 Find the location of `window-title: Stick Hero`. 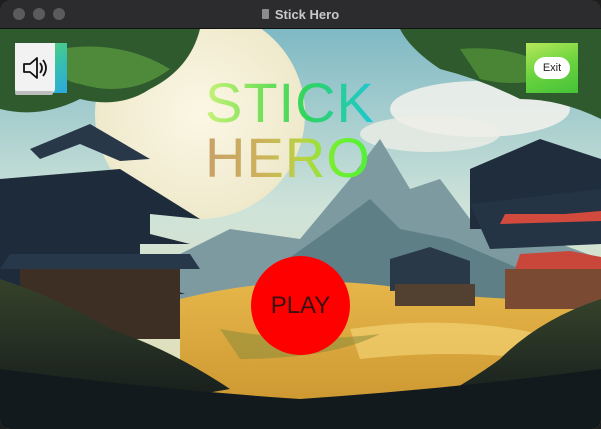

window-title: Stick Hero is located at coordinates (307, 14).